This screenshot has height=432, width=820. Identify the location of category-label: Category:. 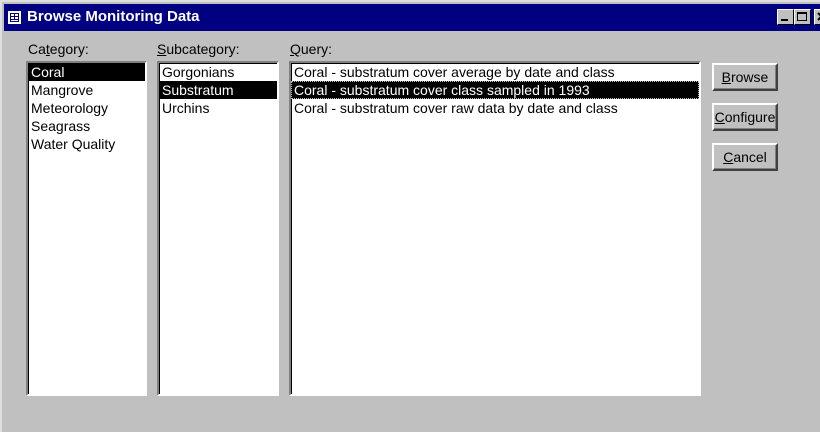
(58, 49).